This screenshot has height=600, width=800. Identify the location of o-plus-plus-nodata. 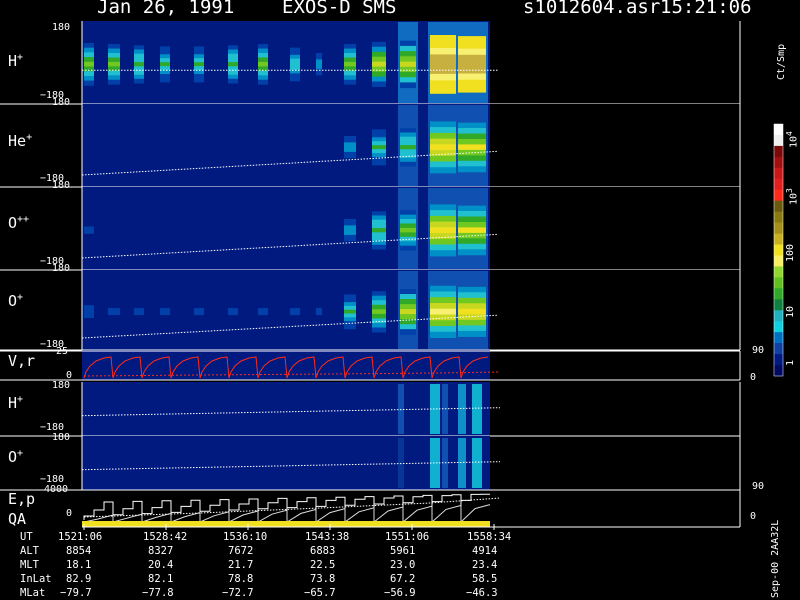
(615, 228).